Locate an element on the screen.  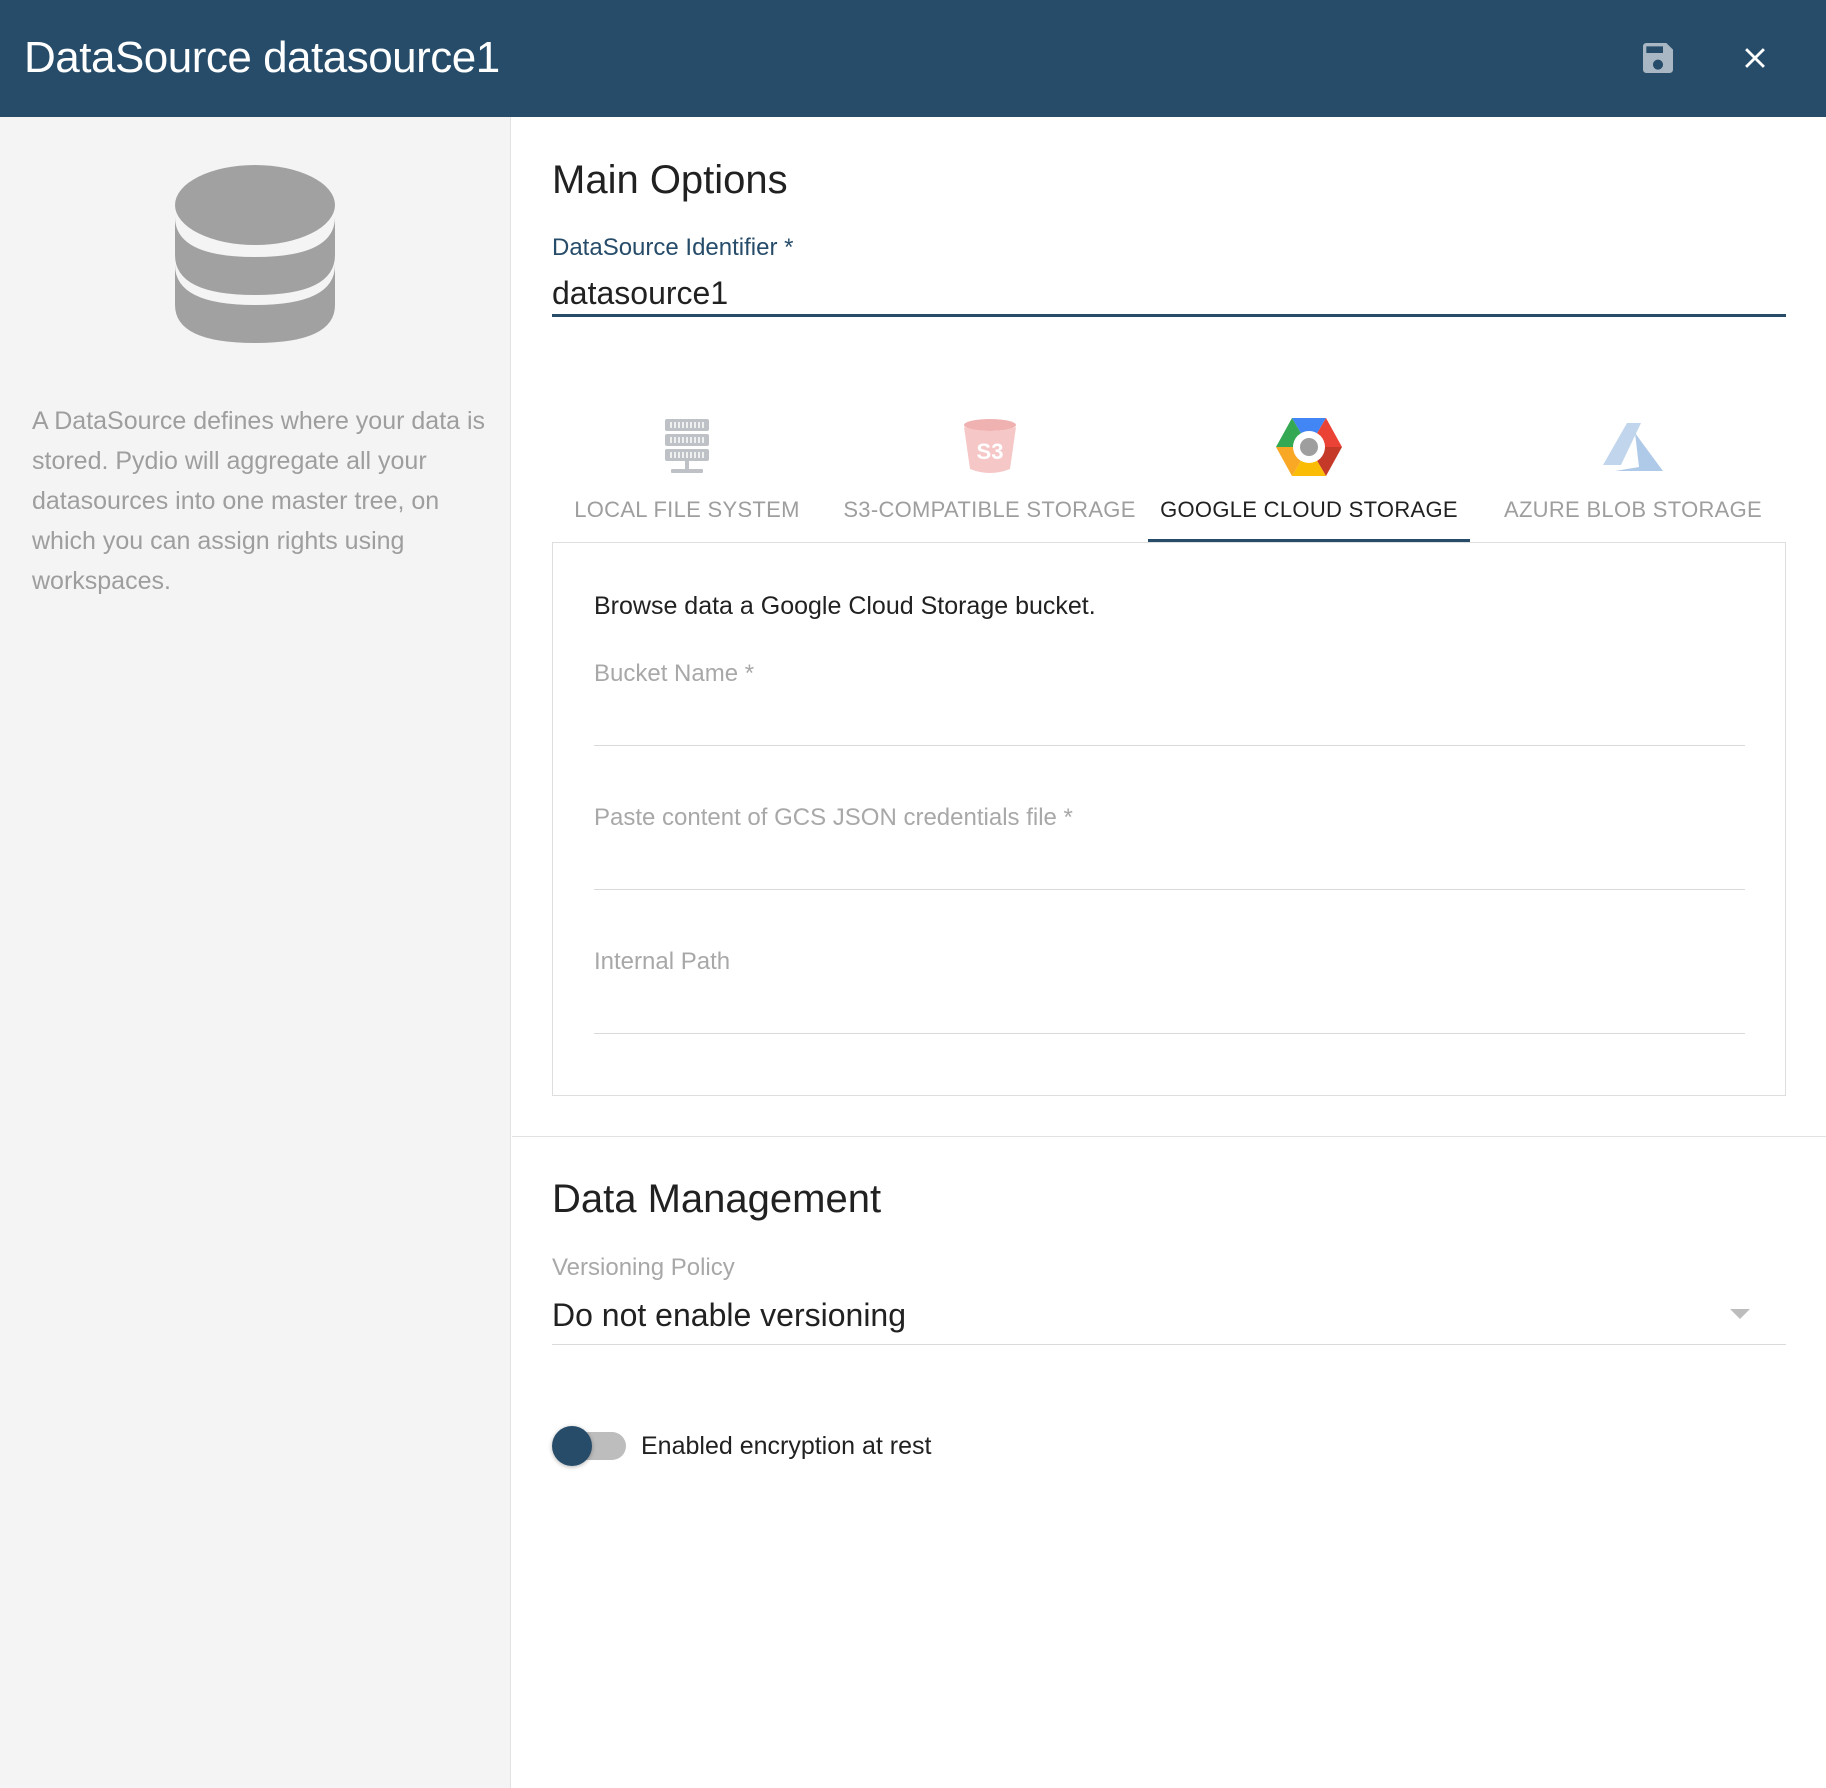
save-button is located at coordinates (1658, 58).